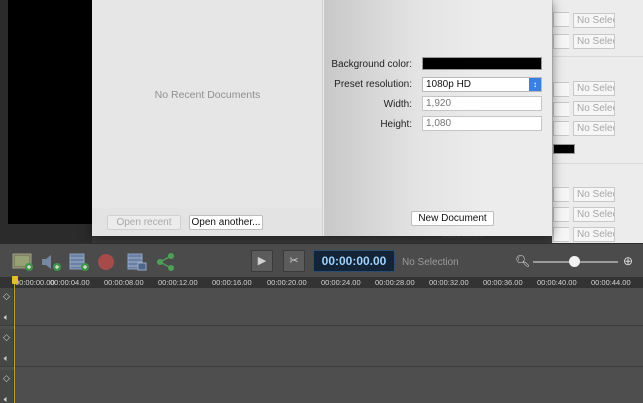 Image resolution: width=643 pixels, height=403 pixels. Describe the element at coordinates (79, 262) in the screenshot. I see `add-clip-icon` at that location.